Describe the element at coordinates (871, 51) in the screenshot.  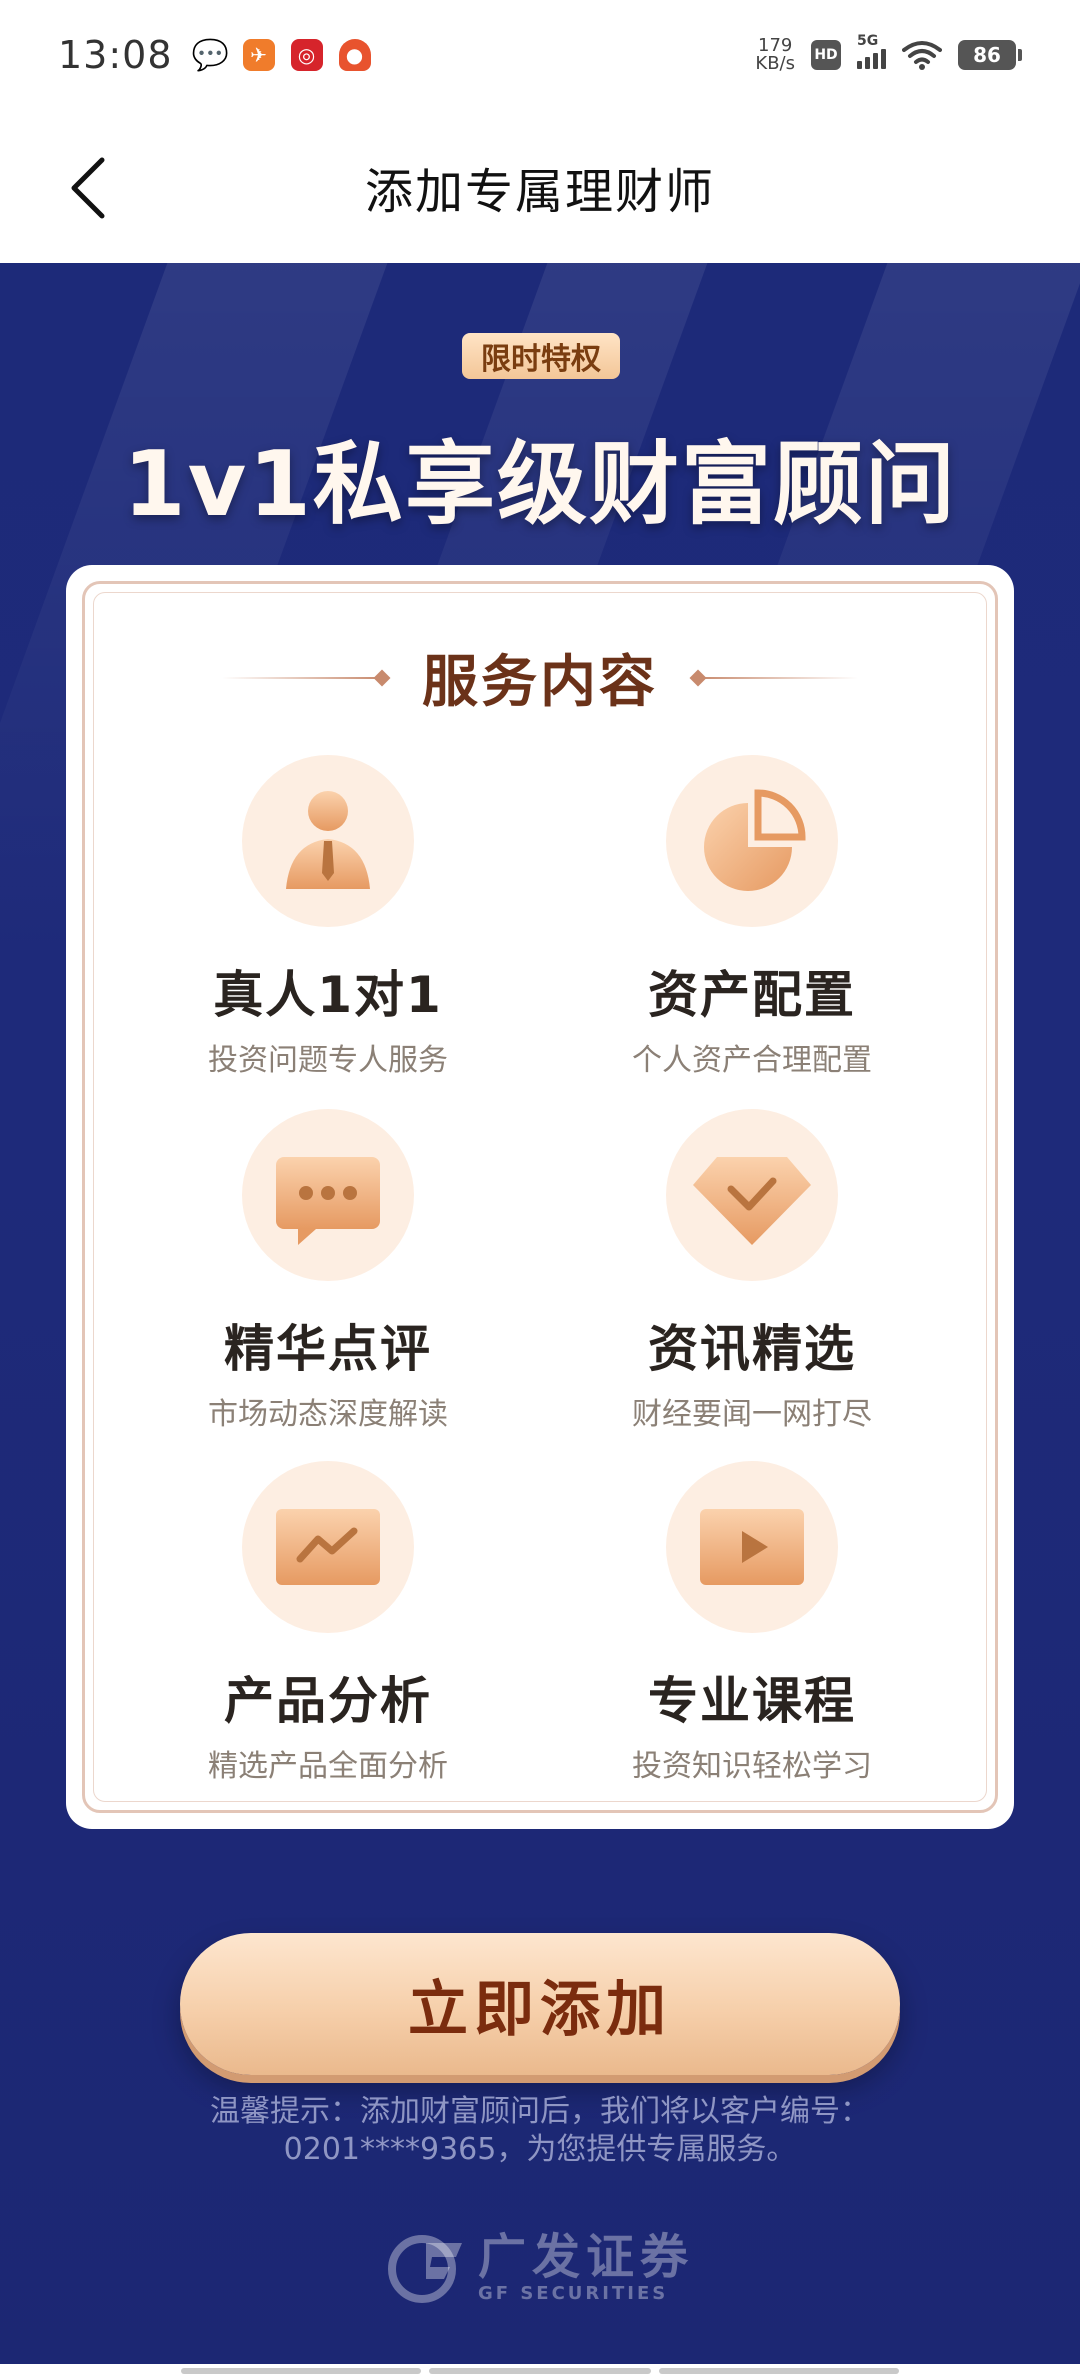
I see `cell-signal-icon: 5G` at that location.